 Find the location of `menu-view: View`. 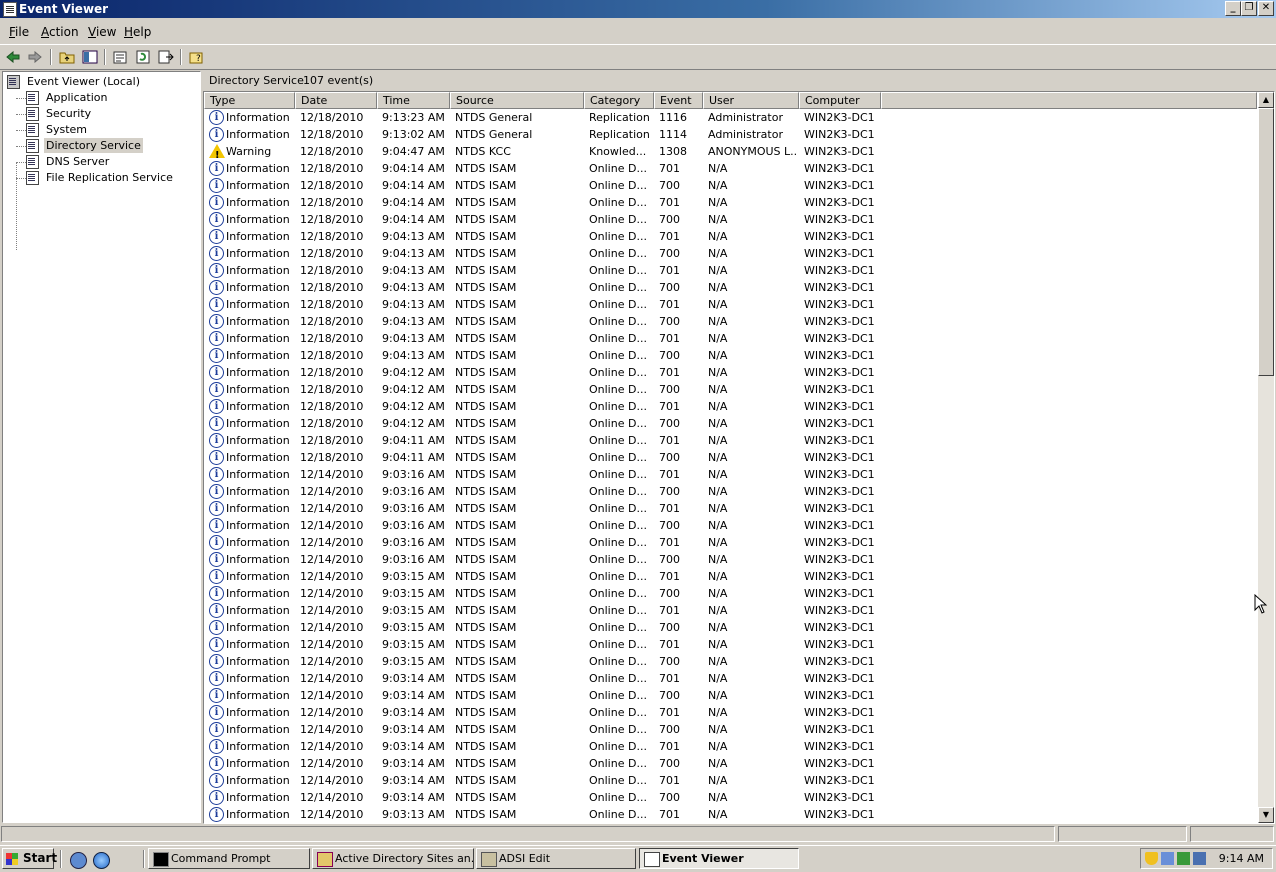

menu-view: View is located at coordinates (102, 32).